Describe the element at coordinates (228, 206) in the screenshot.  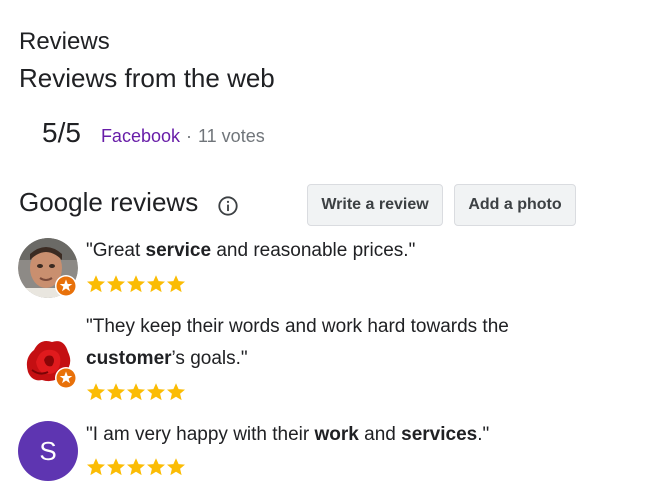
I see `info-circle-icon` at that location.